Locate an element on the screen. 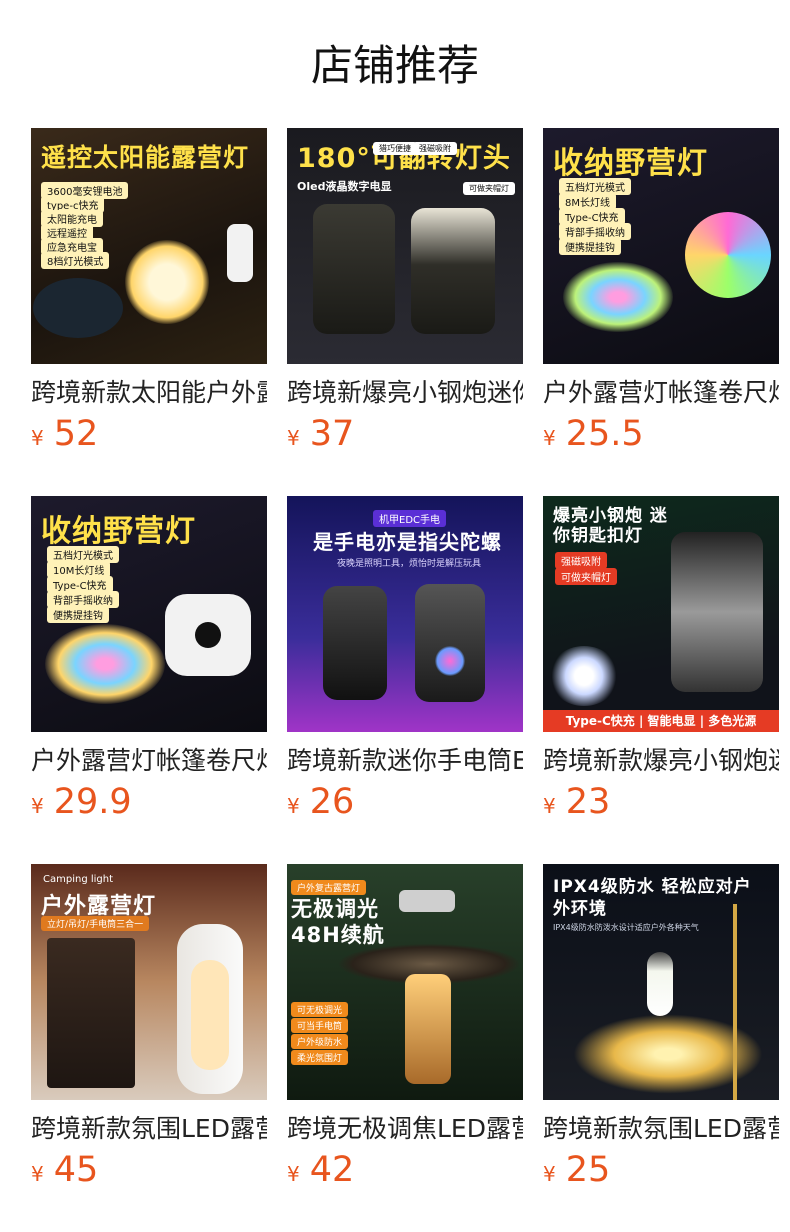 This screenshot has width=790, height=1232. price-amount: 29.9 is located at coordinates (92, 802).